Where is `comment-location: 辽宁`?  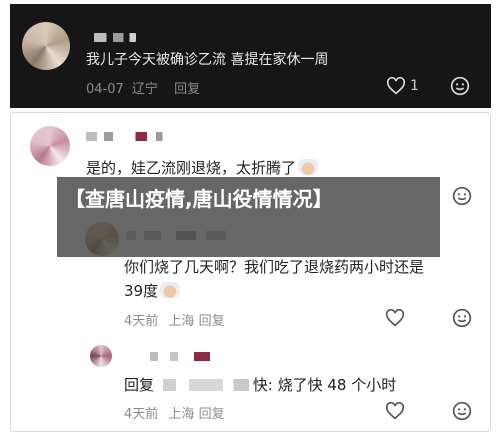 comment-location: 辽宁 is located at coordinates (144, 89).